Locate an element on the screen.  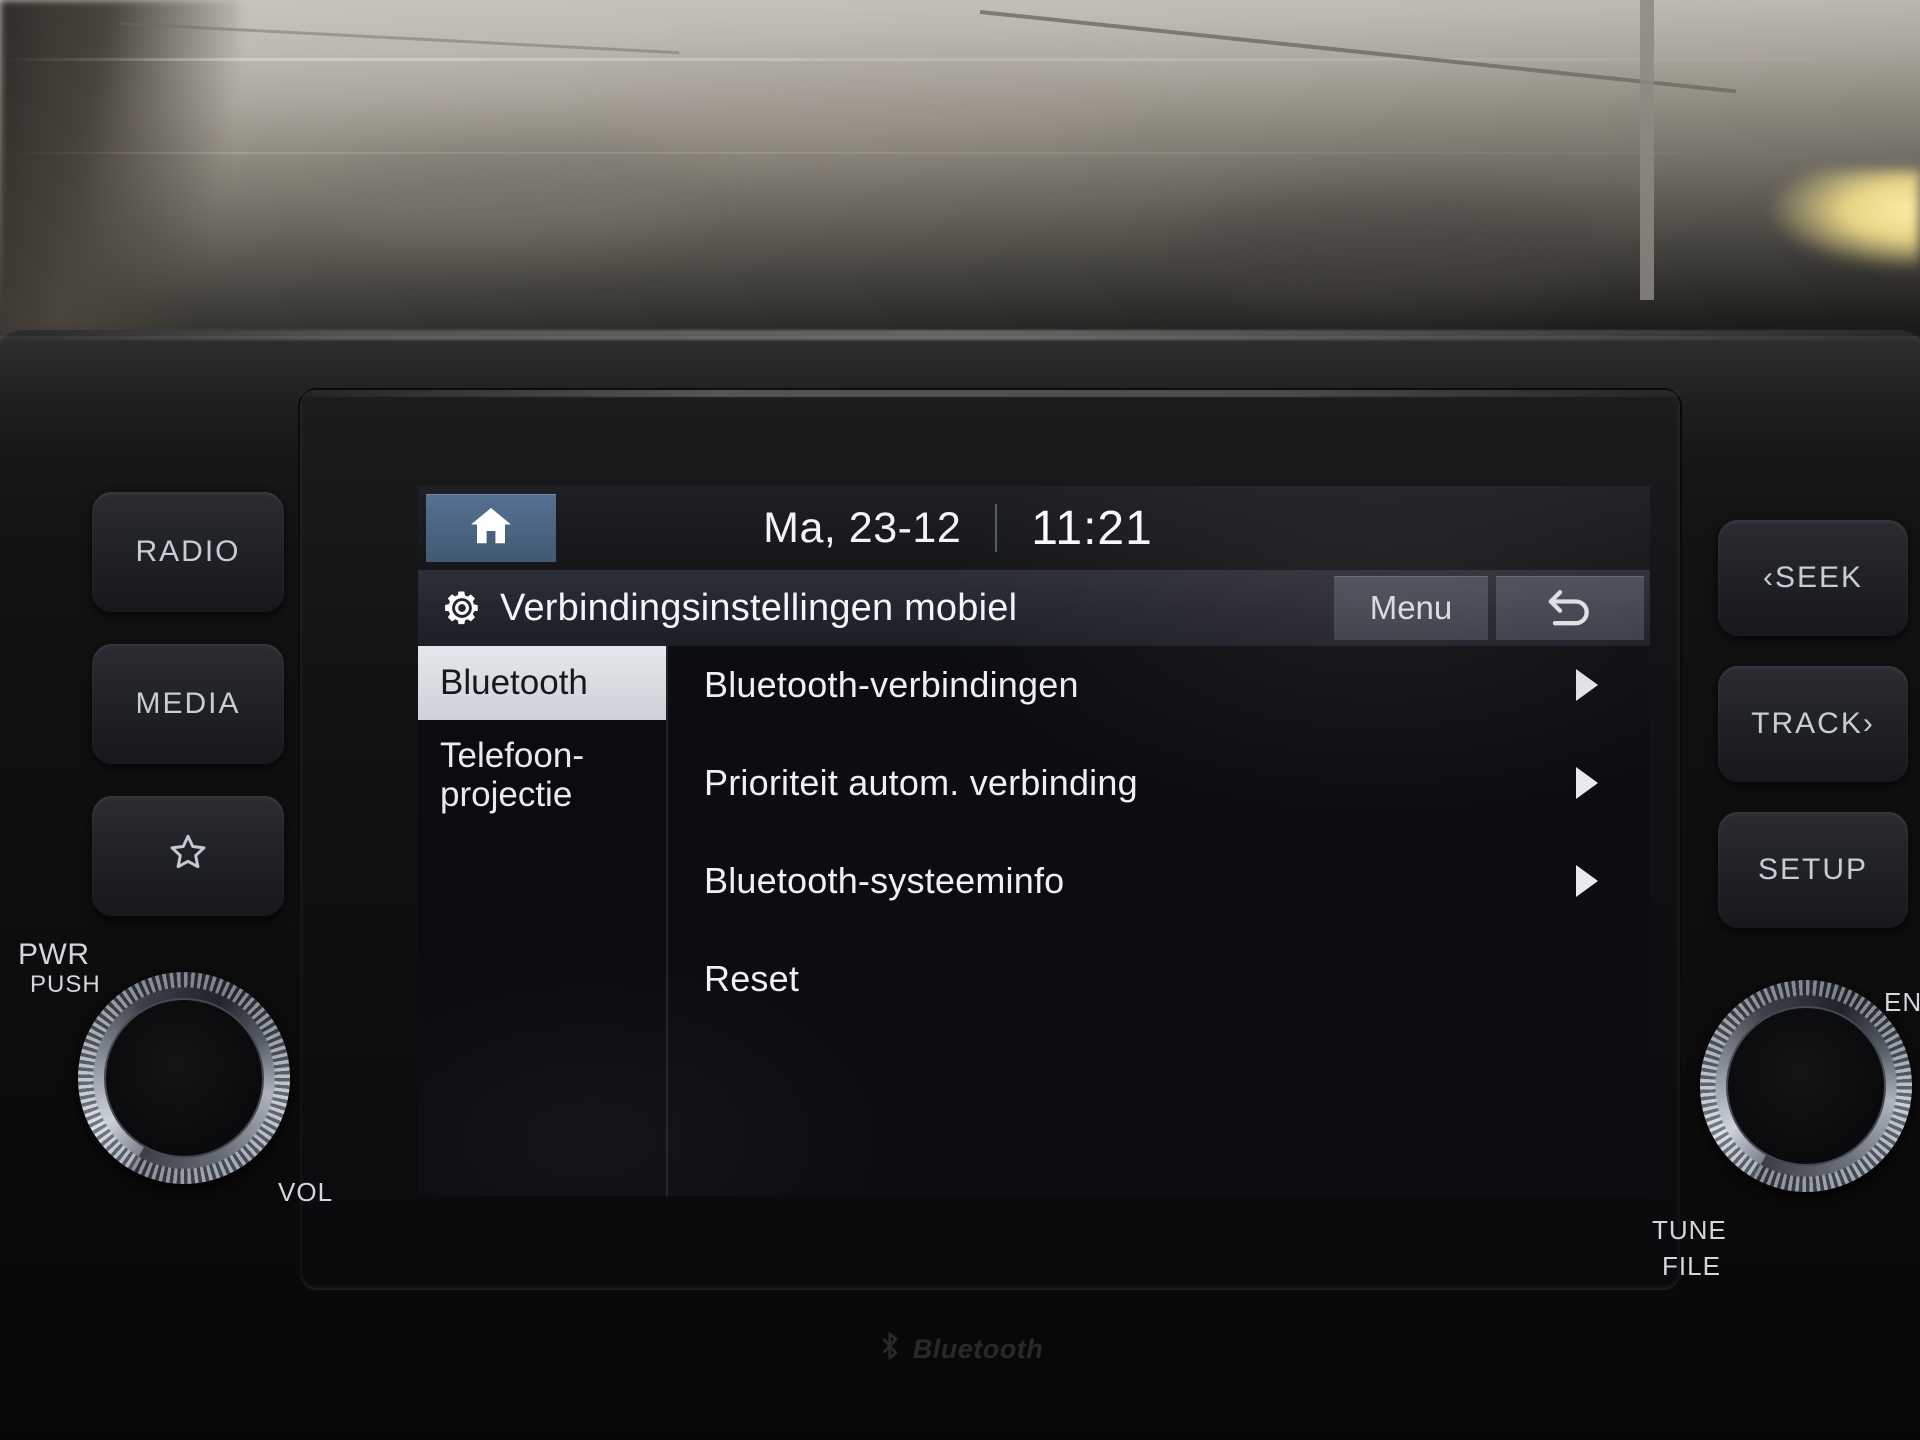
page-title: Verbindingsinstellingen mobiel is located at coordinates (759, 607).